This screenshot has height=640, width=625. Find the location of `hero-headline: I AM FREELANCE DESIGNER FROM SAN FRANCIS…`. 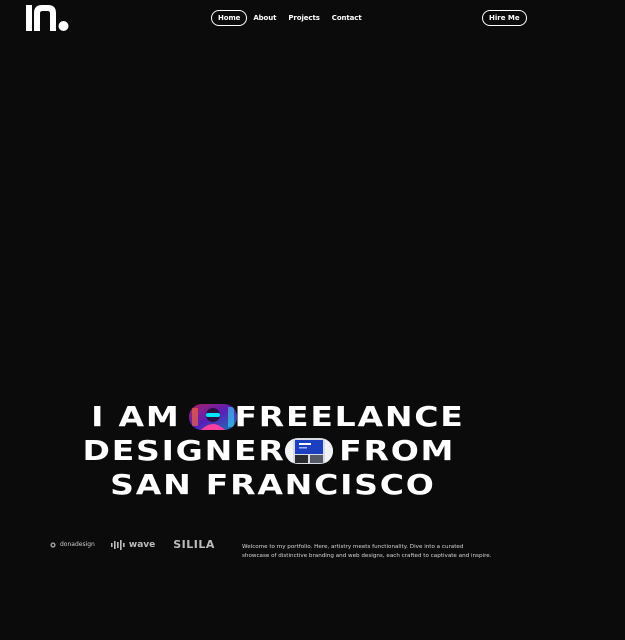

hero-headline: I AM FREELANCE DESIGNER FROM SAN FRANCIS… is located at coordinates (272, 451).